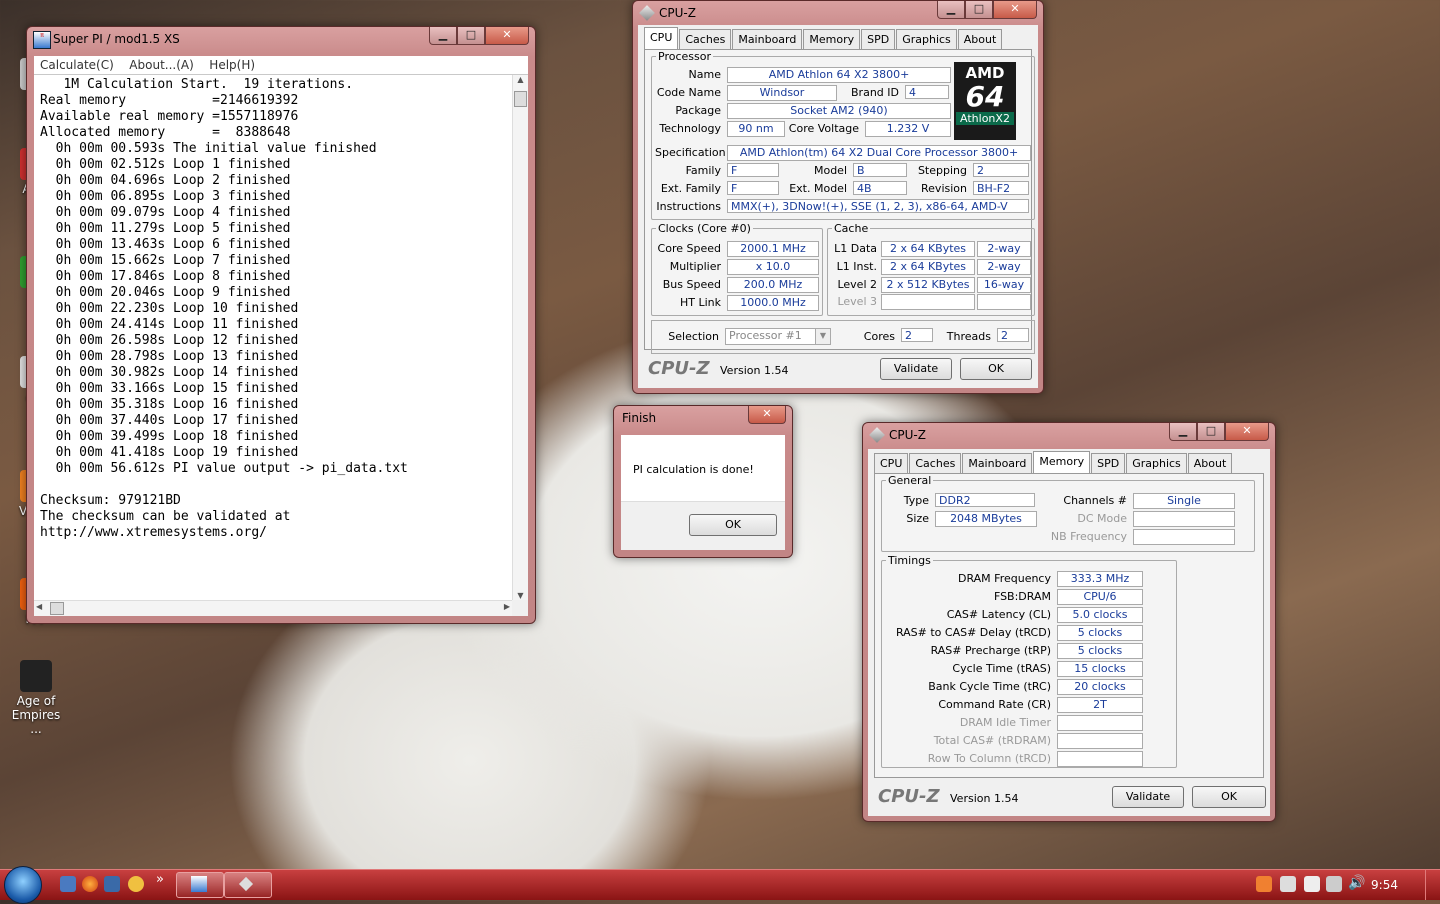  What do you see at coordinates (1100, 759) in the screenshot?
I see `timing-value` at bounding box center [1100, 759].